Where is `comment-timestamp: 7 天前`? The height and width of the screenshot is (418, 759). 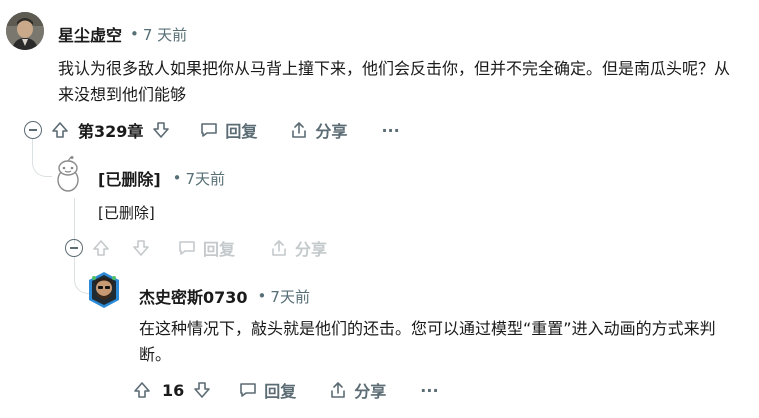
comment-timestamp: 7 天前 is located at coordinates (165, 34).